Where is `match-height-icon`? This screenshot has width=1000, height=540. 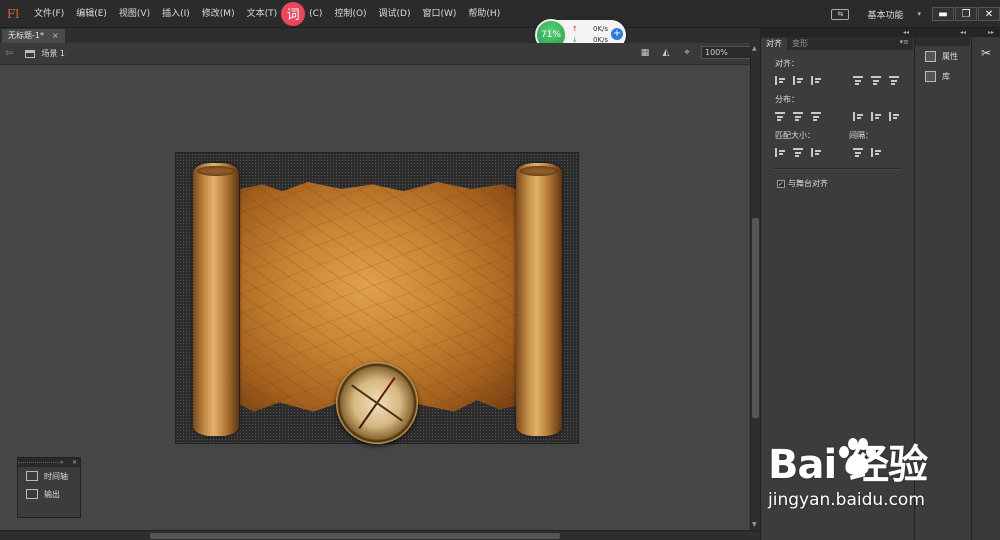
match-height-icon is located at coordinates (798, 152).